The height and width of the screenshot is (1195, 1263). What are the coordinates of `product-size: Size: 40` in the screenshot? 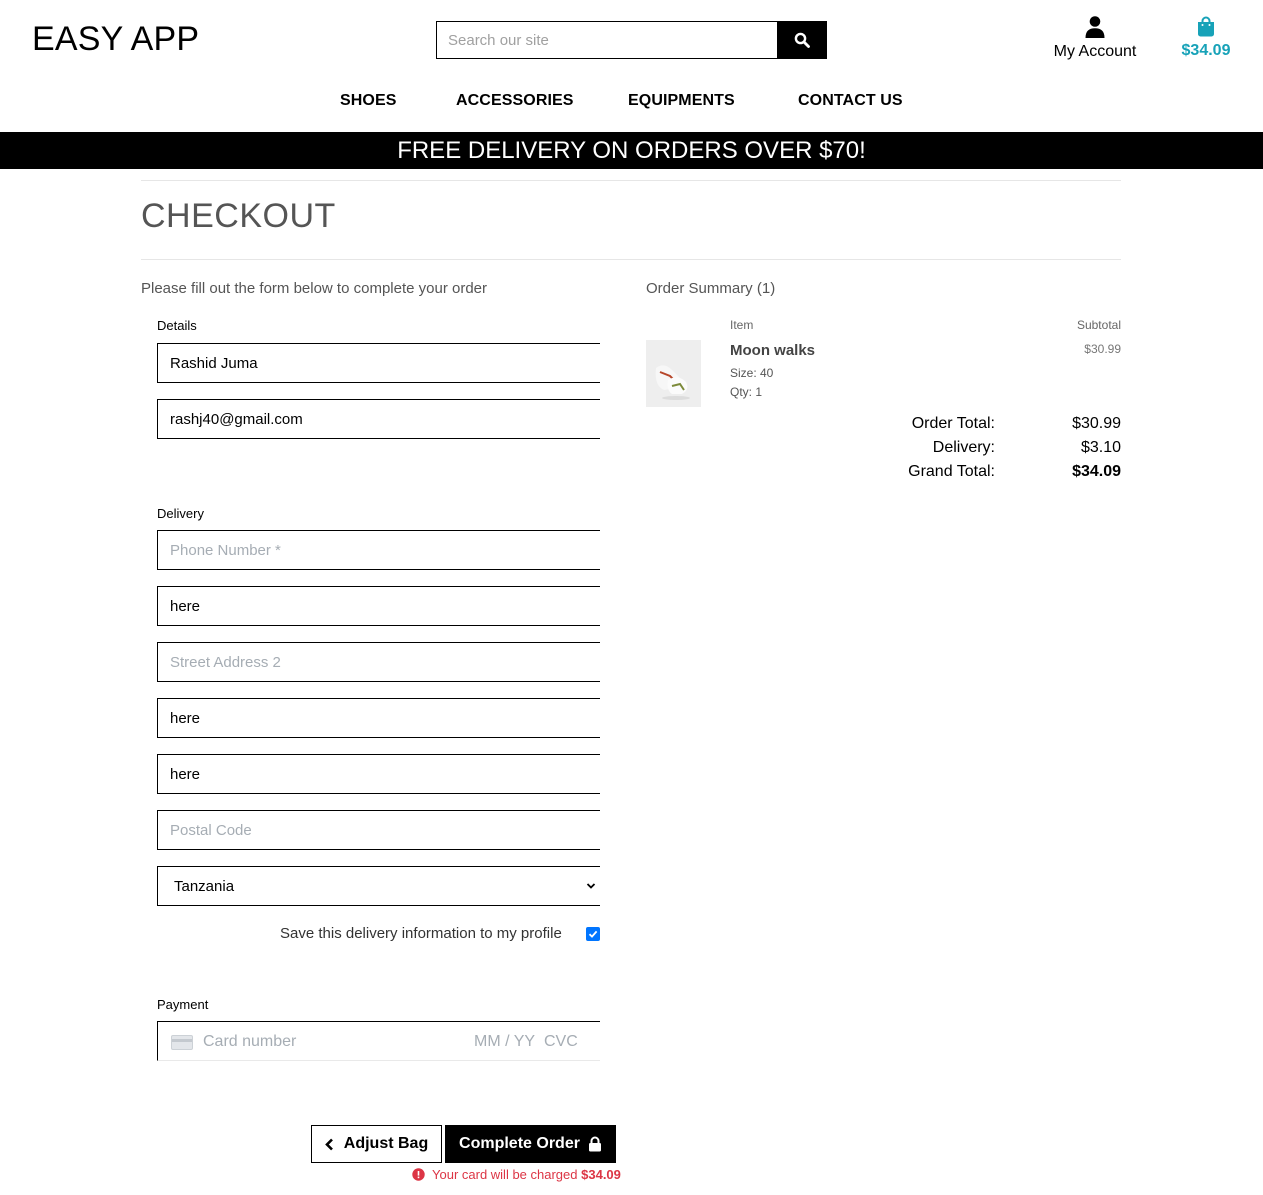 It's located at (752, 373).